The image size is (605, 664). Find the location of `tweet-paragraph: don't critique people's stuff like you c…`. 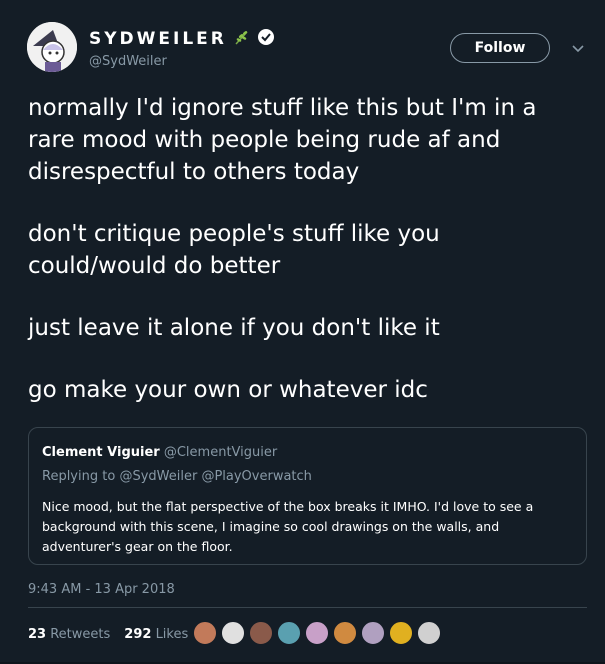

tweet-paragraph: don't critique people's stuff like you c… is located at coordinates (234, 250).